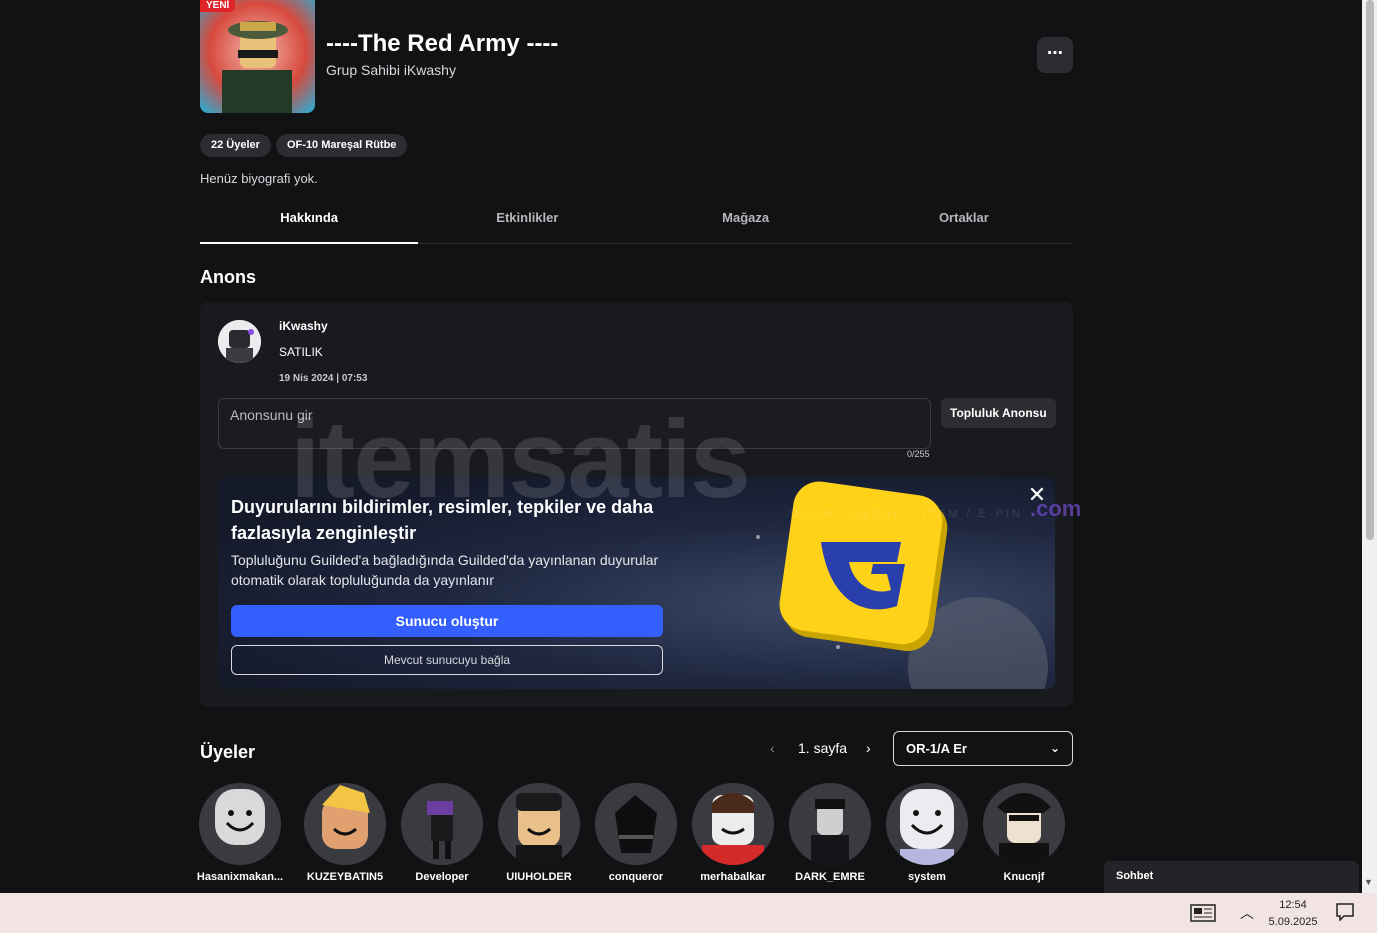  What do you see at coordinates (228, 752) in the screenshot?
I see `members-section-title: Üyeler` at bounding box center [228, 752].